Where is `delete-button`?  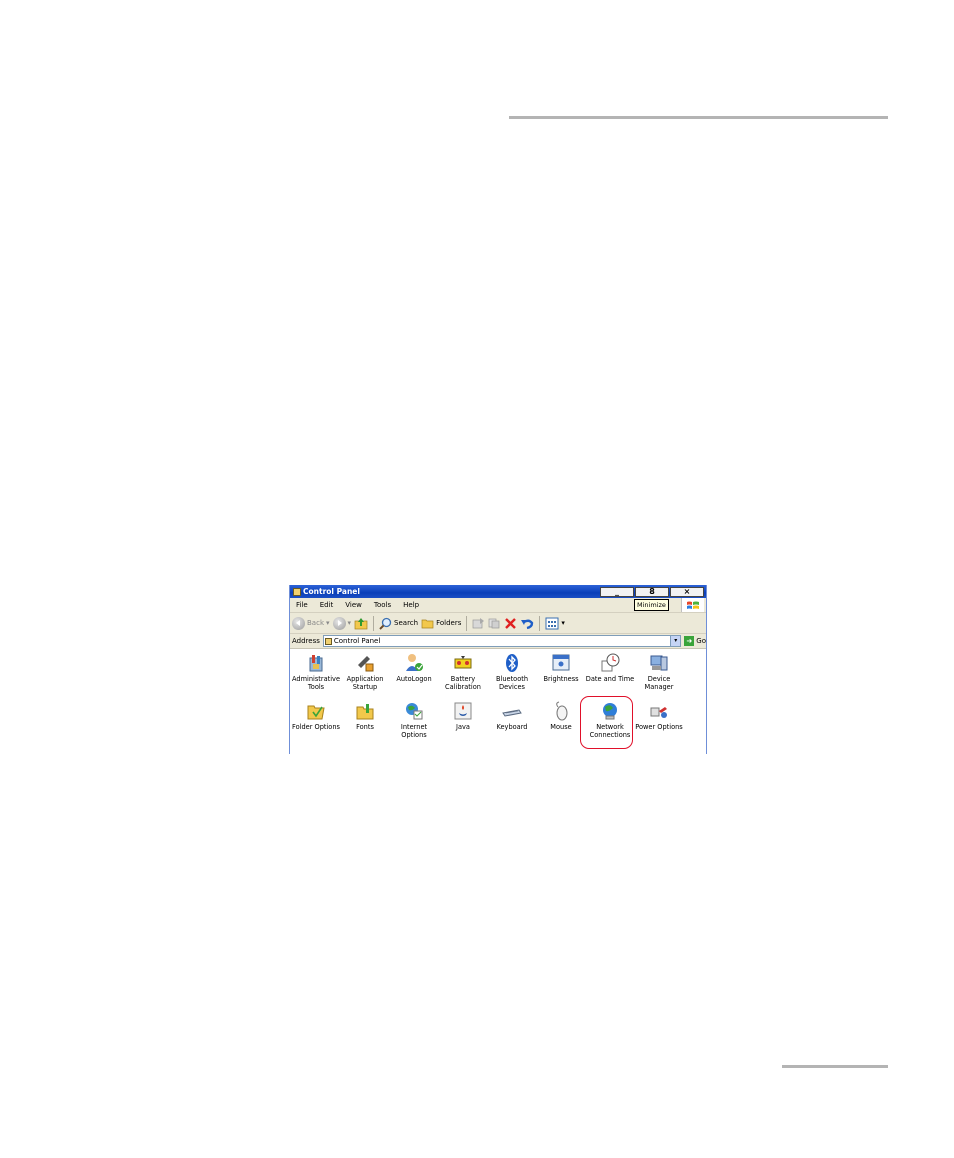 delete-button is located at coordinates (510, 623).